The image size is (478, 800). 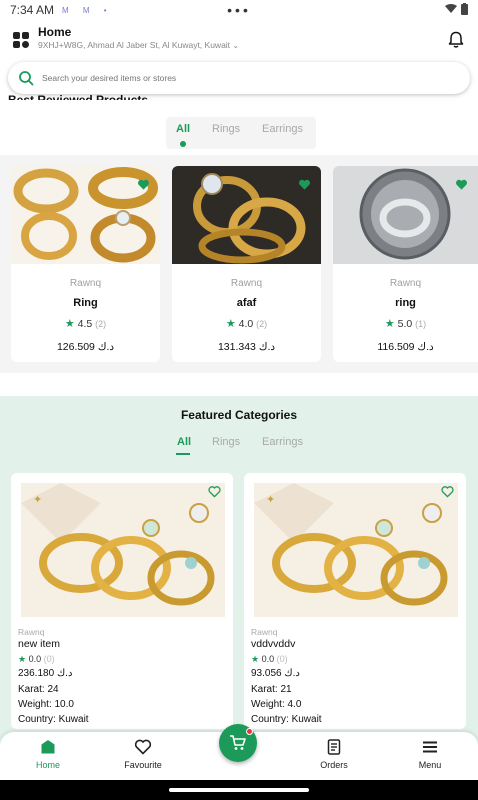 I want to click on chevron-down-icon: ⌄, so click(x=236, y=45).